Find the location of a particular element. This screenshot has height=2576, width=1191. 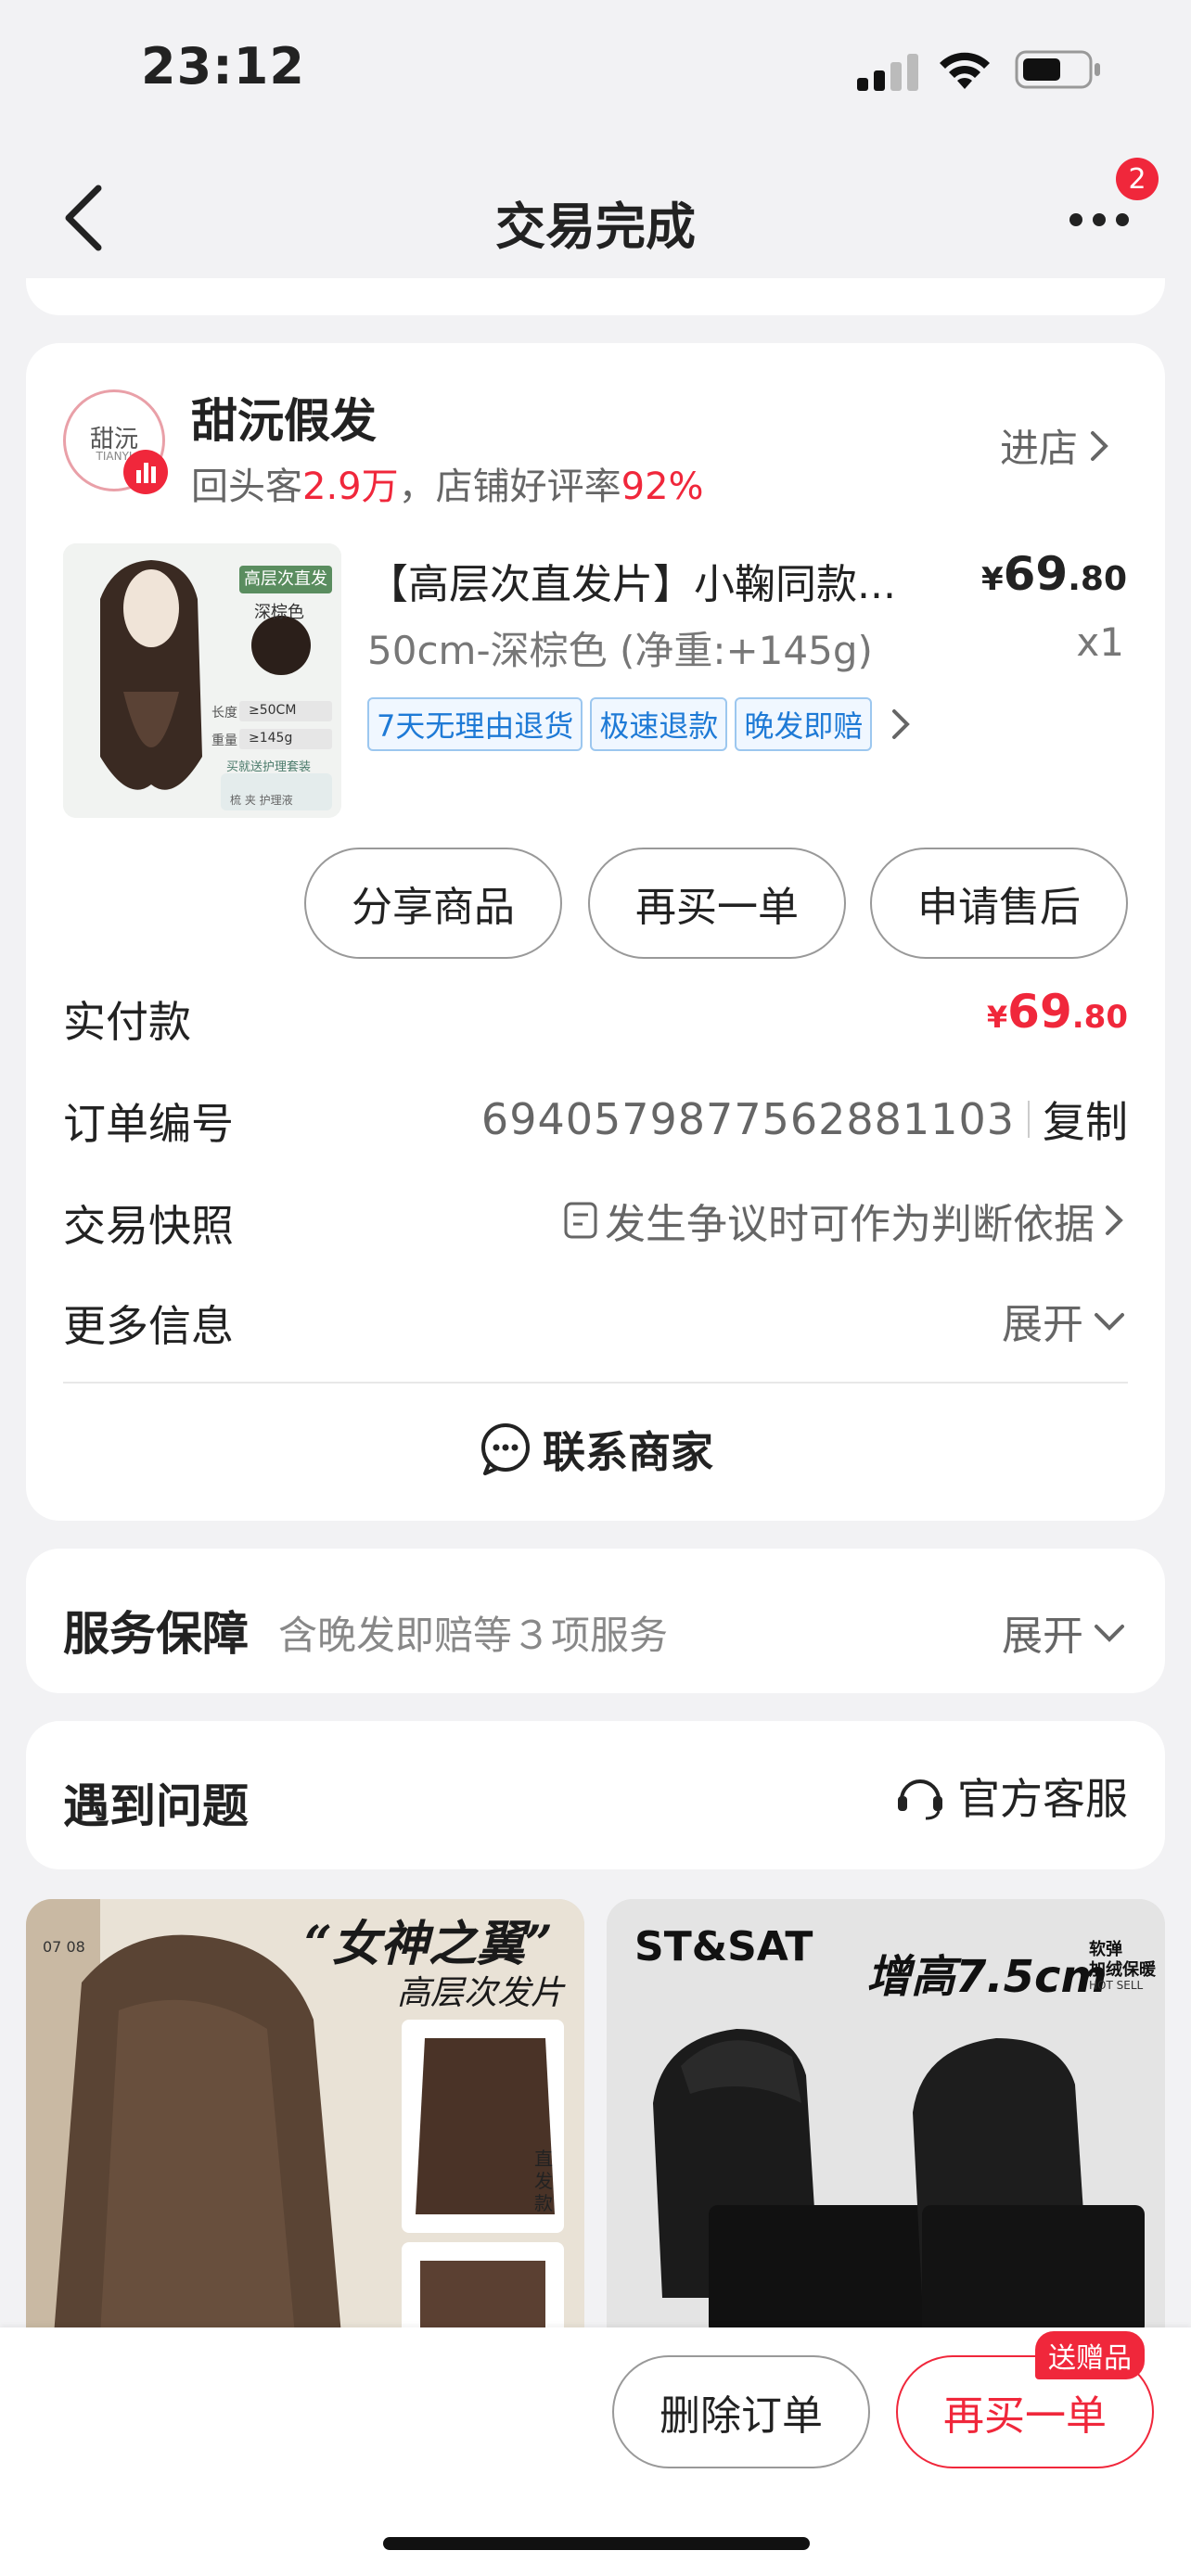

tag-late-compensation: 晚发即赔 is located at coordinates (804, 724).